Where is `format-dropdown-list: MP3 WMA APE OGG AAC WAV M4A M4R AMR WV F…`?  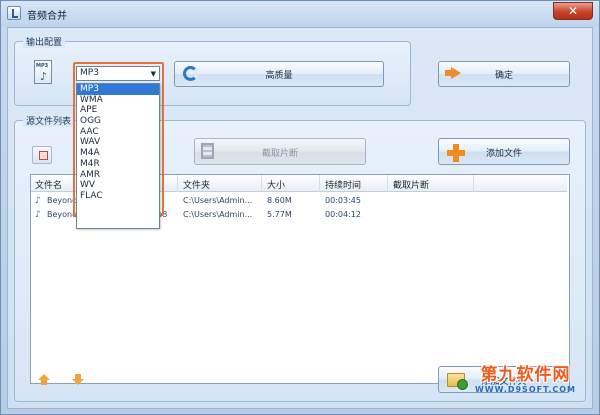 format-dropdown-list: MP3 WMA APE OGG AAC WAV M4A M4R AMR WV F… is located at coordinates (118, 156).